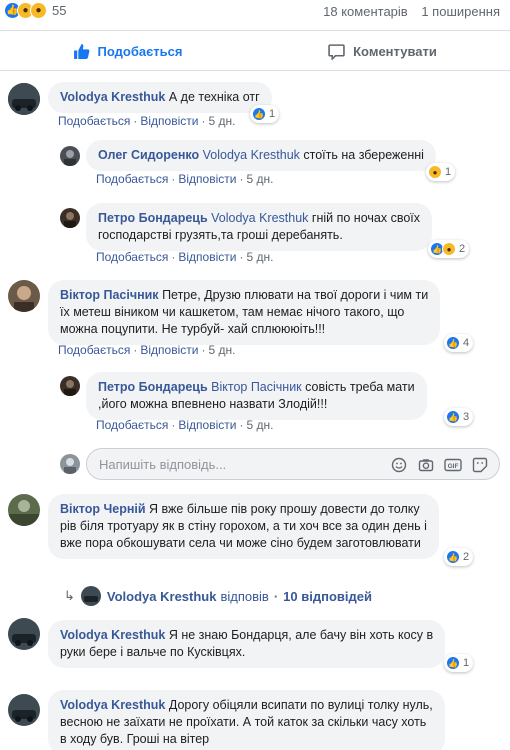 The image size is (510, 750). I want to click on comment-author: Віктор Черній, so click(103, 509).